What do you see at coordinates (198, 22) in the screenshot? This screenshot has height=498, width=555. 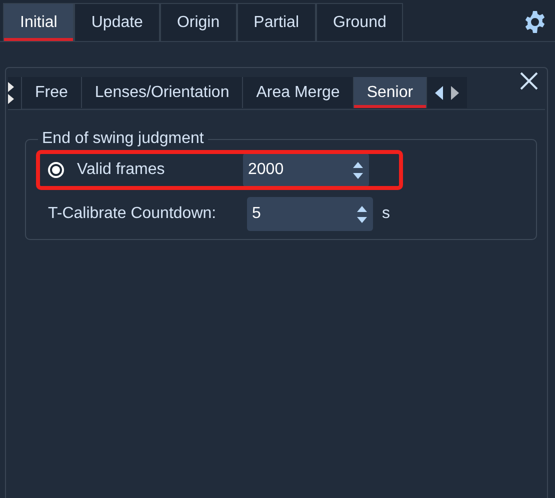 I see `tab: Origin` at bounding box center [198, 22].